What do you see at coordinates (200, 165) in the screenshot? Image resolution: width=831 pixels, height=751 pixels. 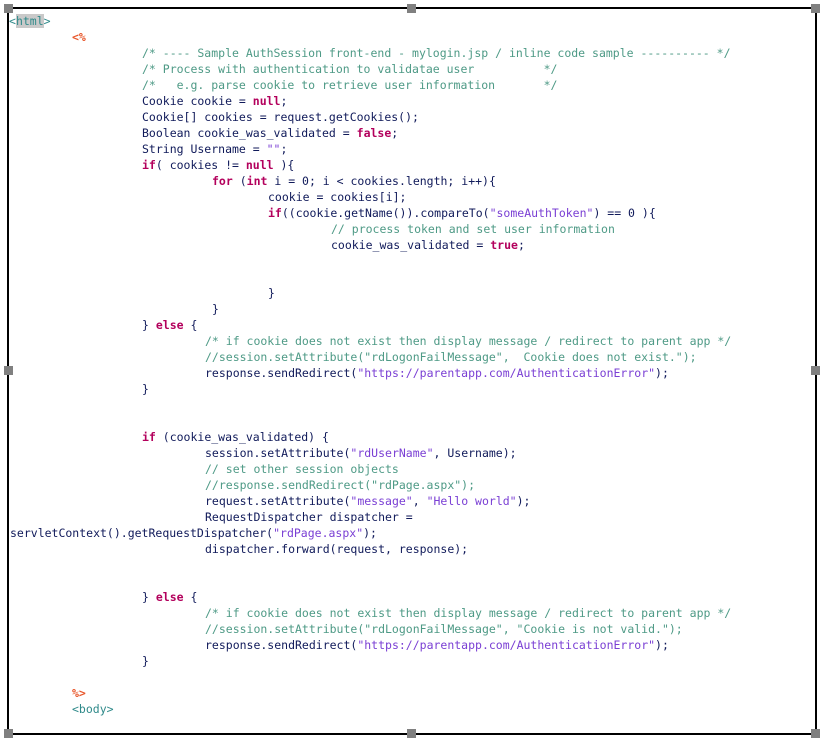 I see `code-token: ( cookies !=` at bounding box center [200, 165].